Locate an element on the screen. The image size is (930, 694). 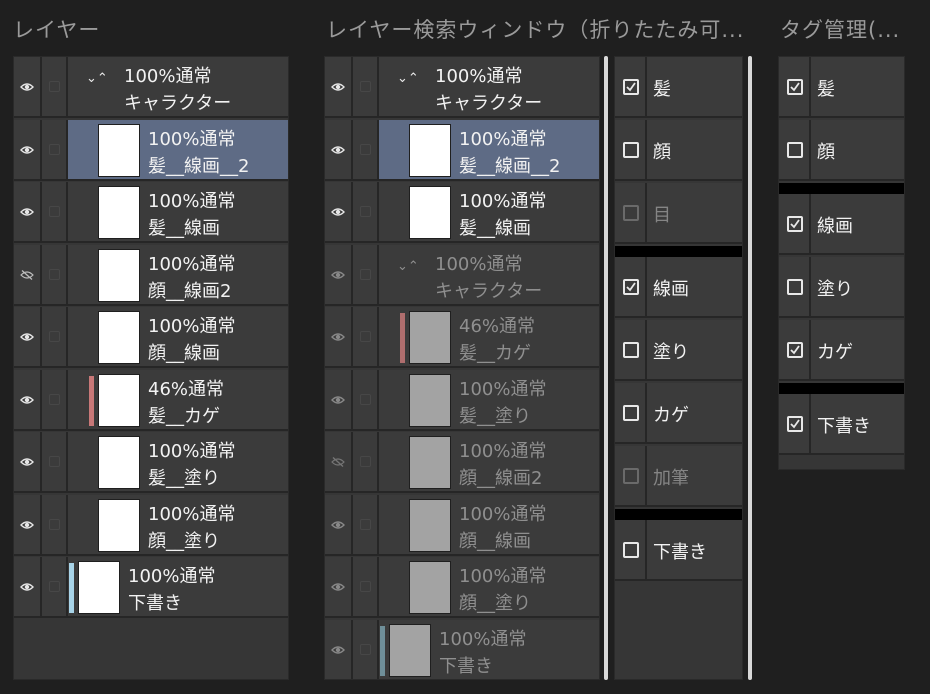
layer-content: 100%通常 髪__線画 is located at coordinates (489, 211).